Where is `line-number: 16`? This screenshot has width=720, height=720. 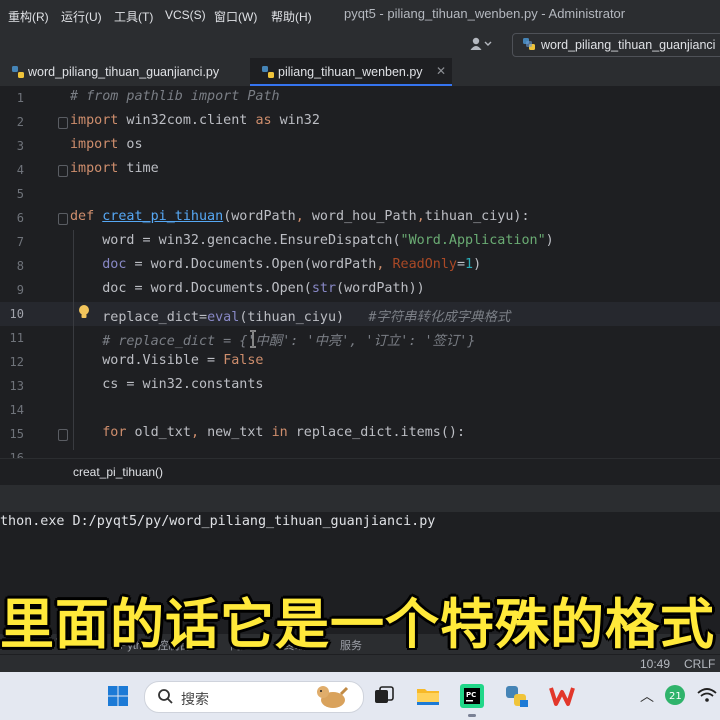 line-number: 16 is located at coordinates (16, 454).